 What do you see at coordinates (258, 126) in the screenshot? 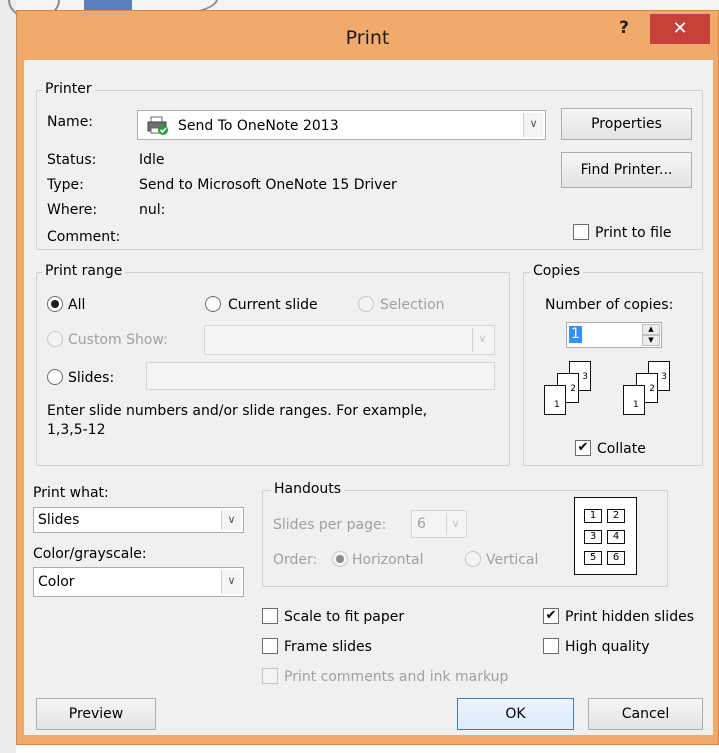
I see `printer-name-value: Send To OneNote 2013` at bounding box center [258, 126].